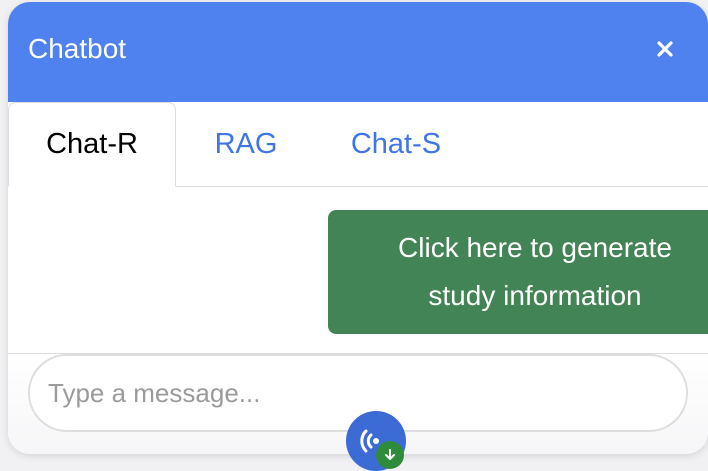  I want to click on bubble-text: Click here to generate study information, so click(535, 272).